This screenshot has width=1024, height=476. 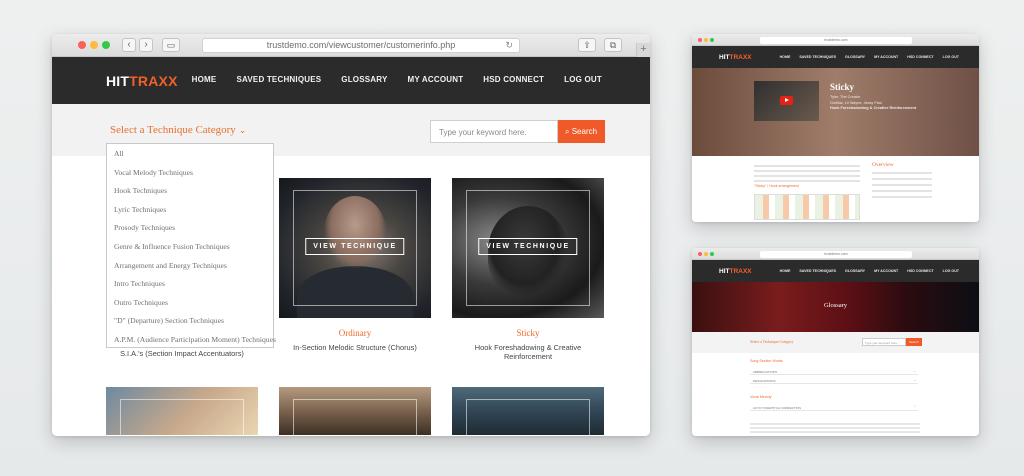 I want to click on tabs-icon: ⧉, so click(x=613, y=45).